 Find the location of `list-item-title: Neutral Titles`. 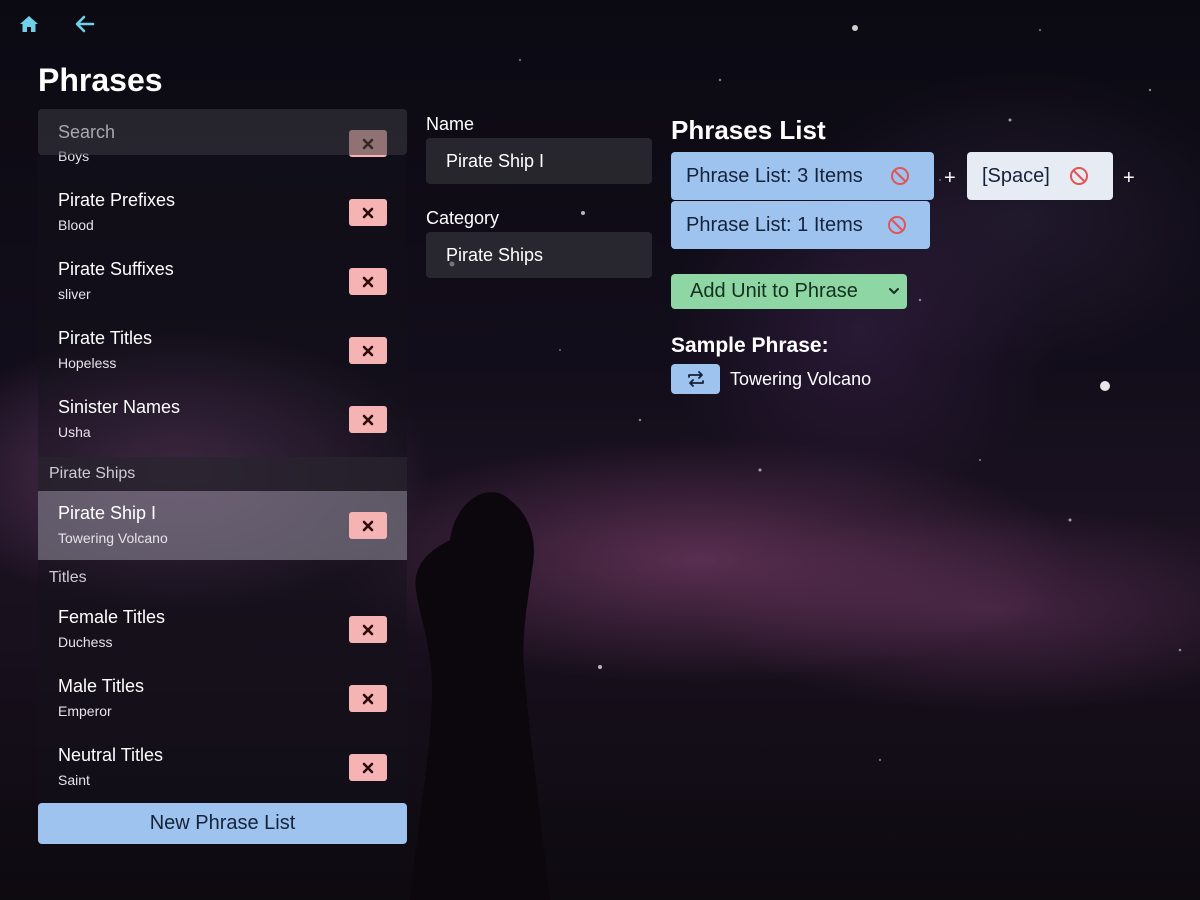

list-item-title: Neutral Titles is located at coordinates (111, 755).